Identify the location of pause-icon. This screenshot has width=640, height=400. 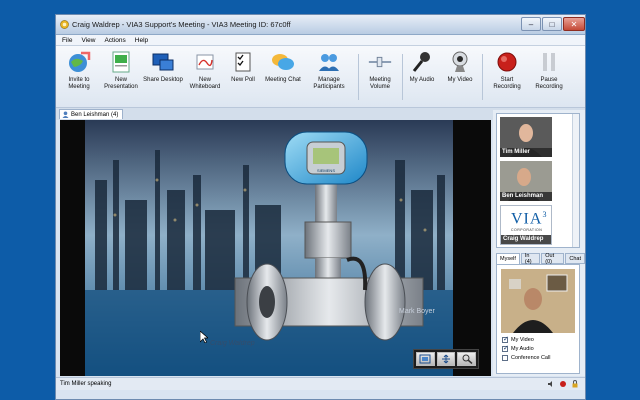
(549, 62).